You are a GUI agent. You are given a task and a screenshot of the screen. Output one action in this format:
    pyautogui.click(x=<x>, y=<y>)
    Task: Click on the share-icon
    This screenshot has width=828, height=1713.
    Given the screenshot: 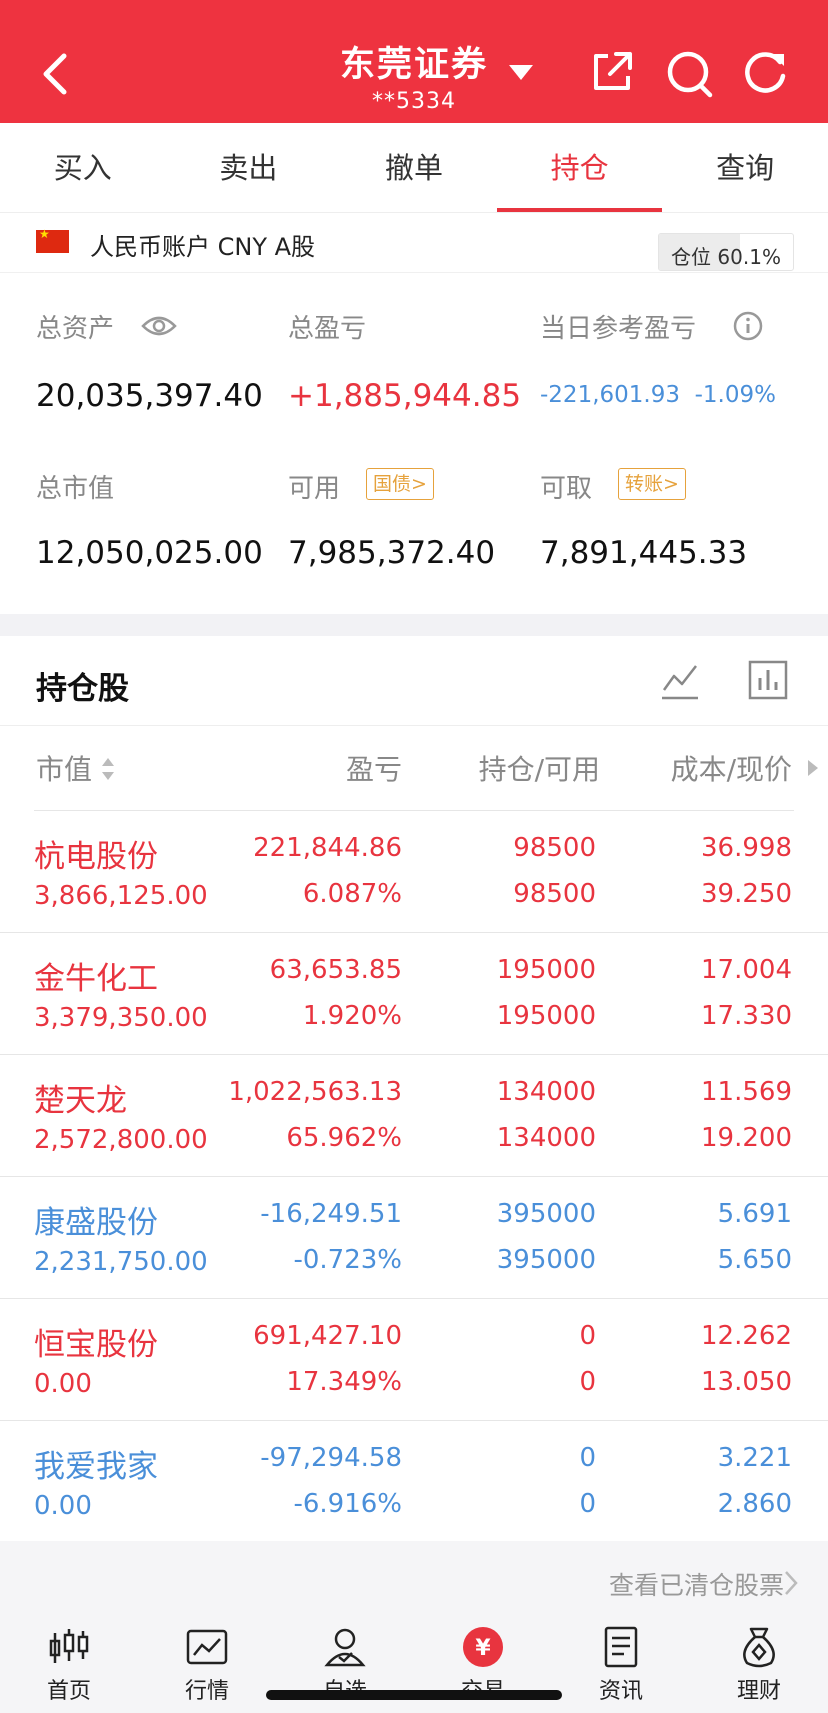 What is the action you would take?
    pyautogui.click(x=612, y=72)
    